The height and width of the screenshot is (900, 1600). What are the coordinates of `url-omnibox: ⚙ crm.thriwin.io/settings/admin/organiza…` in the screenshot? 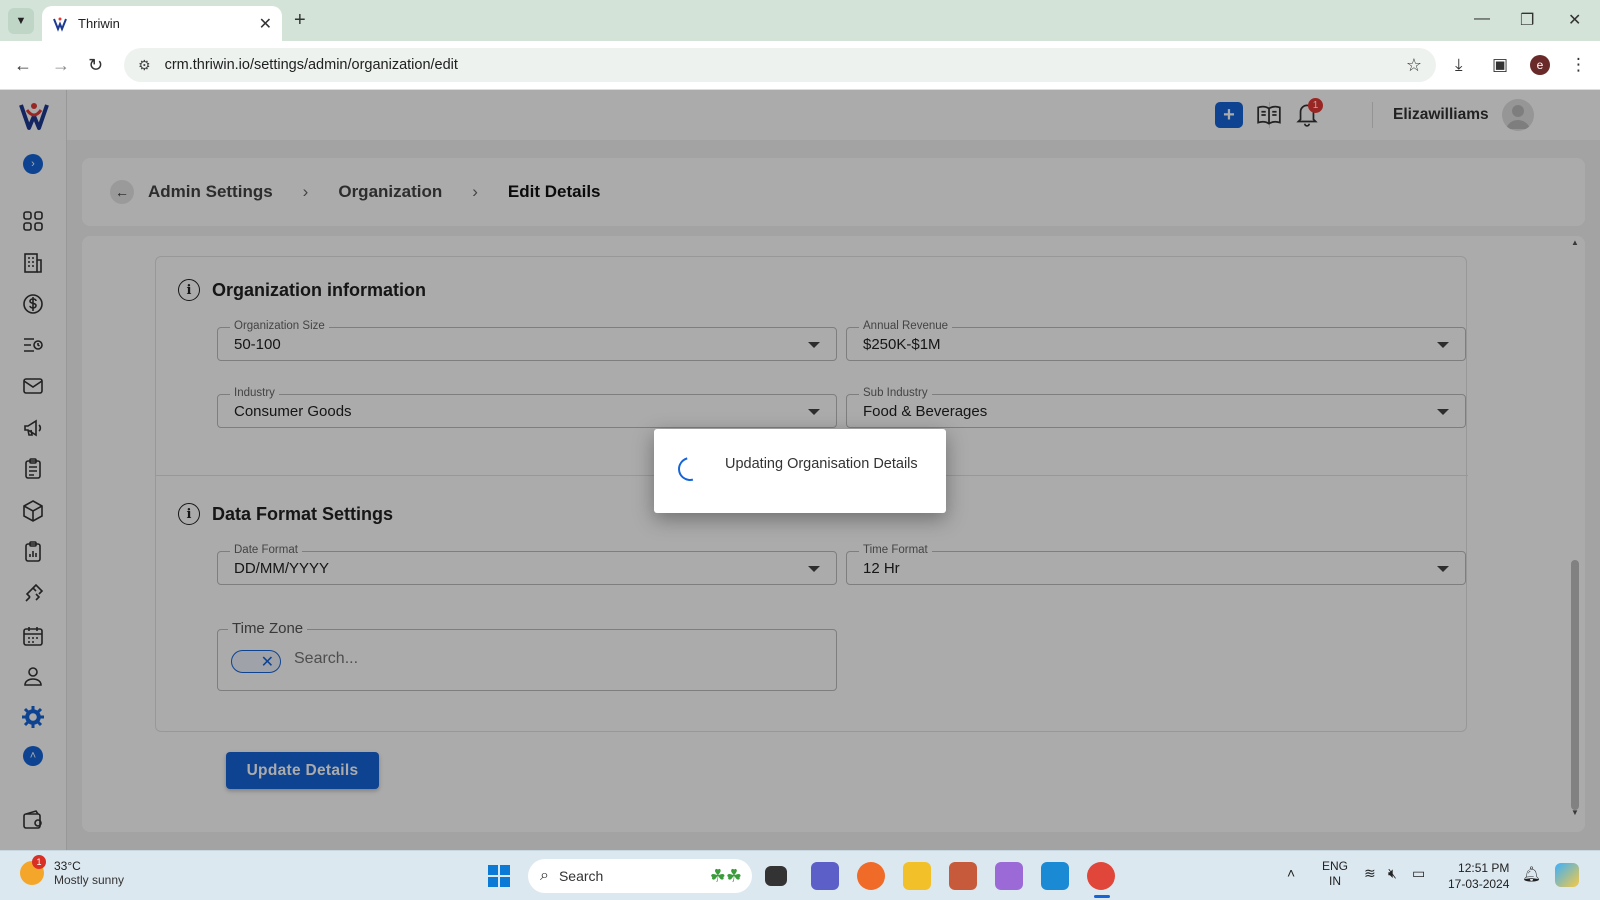 It's located at (780, 65).